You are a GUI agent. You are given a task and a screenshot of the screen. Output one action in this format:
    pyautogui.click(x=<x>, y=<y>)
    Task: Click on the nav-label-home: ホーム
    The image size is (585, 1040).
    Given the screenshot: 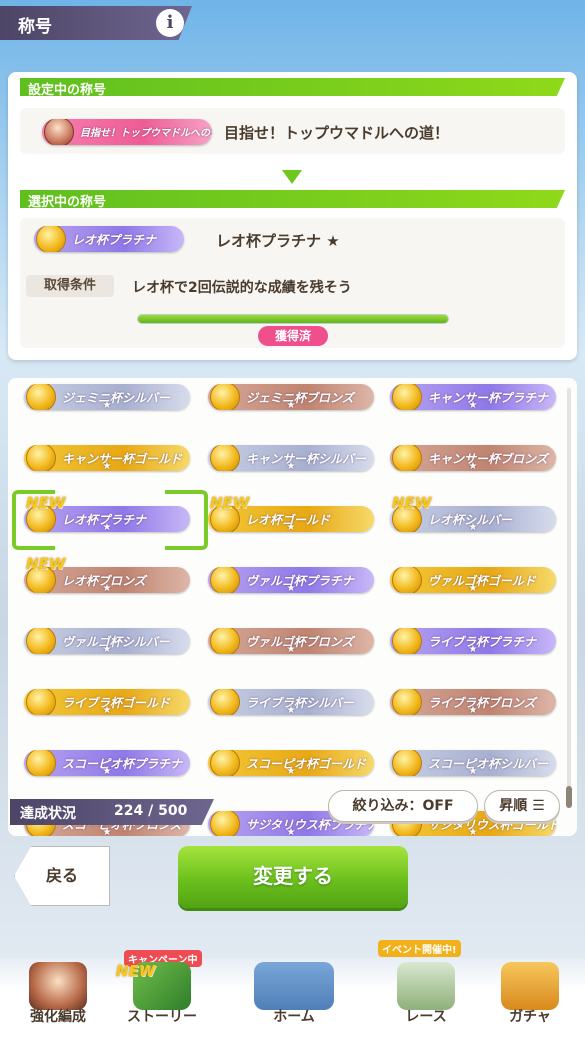 What is the action you would take?
    pyautogui.click(x=294, y=1017)
    